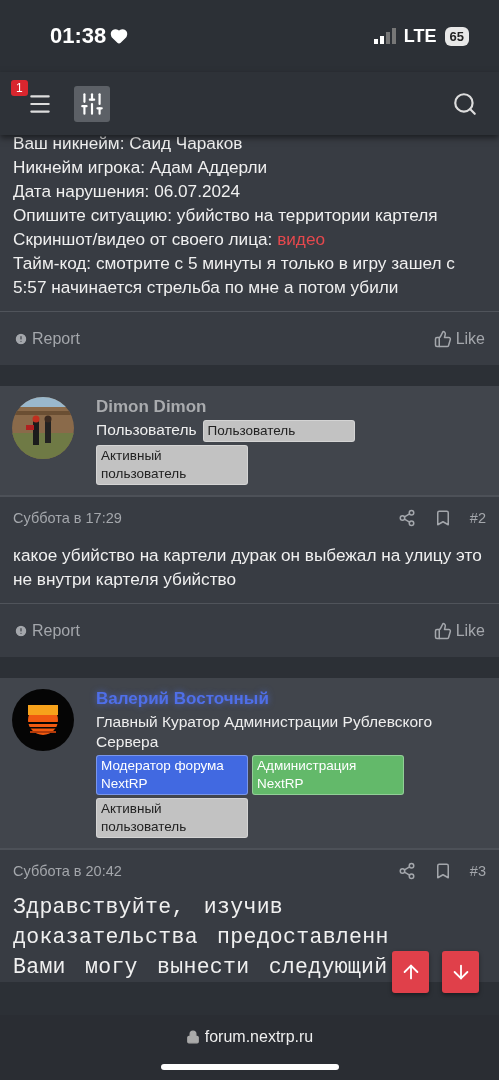 The height and width of the screenshot is (1080, 499). What do you see at coordinates (146, 430) in the screenshot?
I see `user-title: Пользователь` at bounding box center [146, 430].